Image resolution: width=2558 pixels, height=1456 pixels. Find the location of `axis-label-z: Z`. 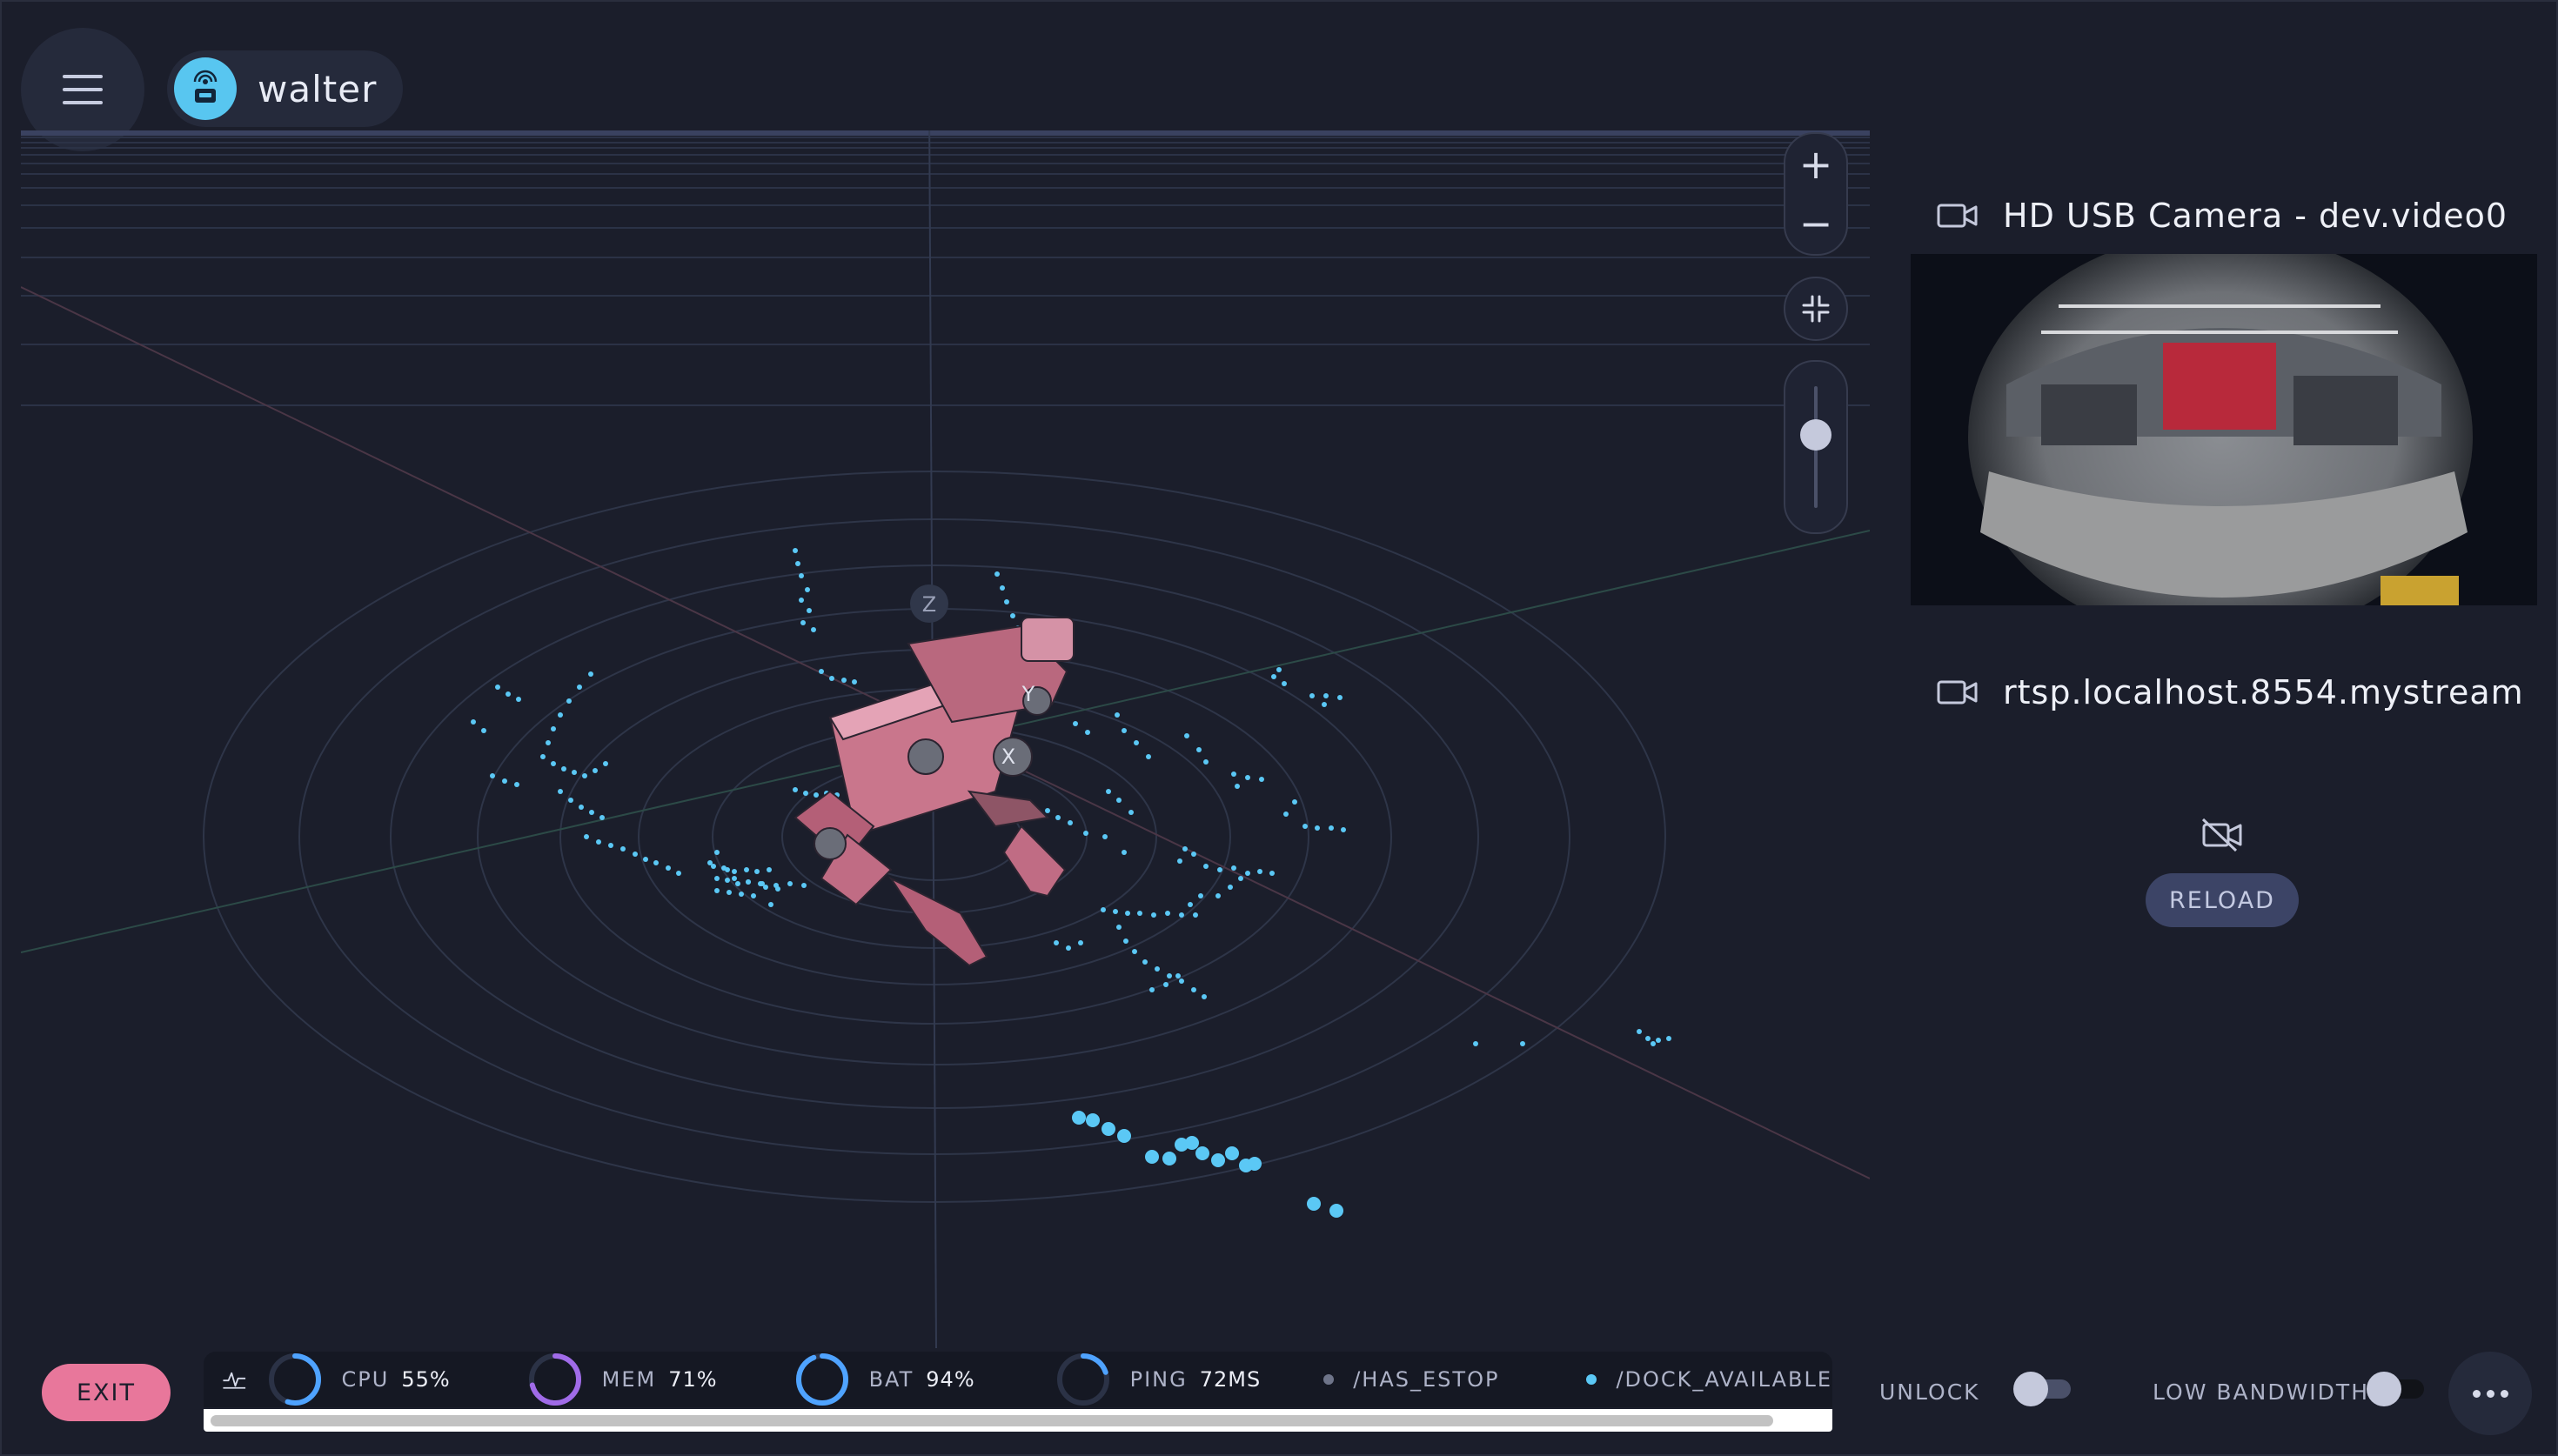

axis-label-z: Z is located at coordinates (929, 604).